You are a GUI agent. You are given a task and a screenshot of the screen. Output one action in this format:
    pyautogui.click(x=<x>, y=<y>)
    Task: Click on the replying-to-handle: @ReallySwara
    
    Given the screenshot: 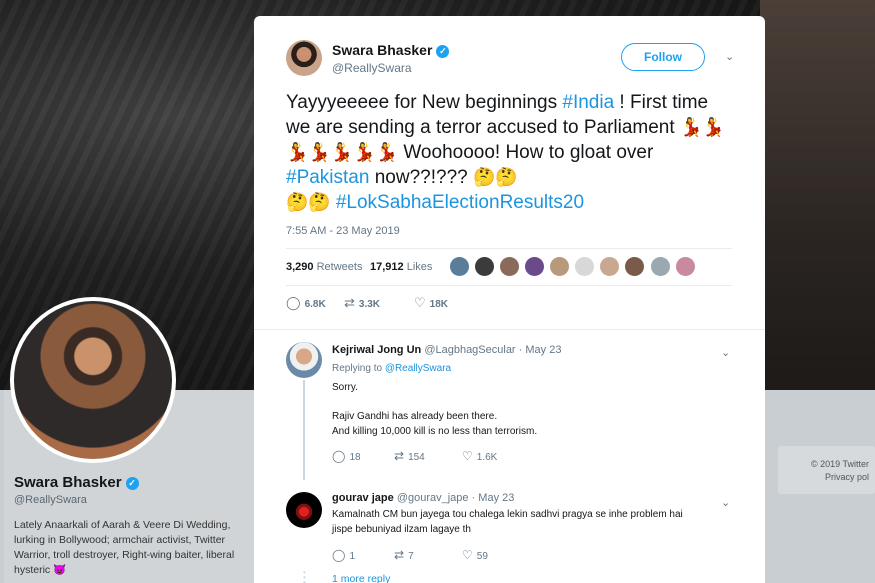 What is the action you would take?
    pyautogui.click(x=418, y=368)
    